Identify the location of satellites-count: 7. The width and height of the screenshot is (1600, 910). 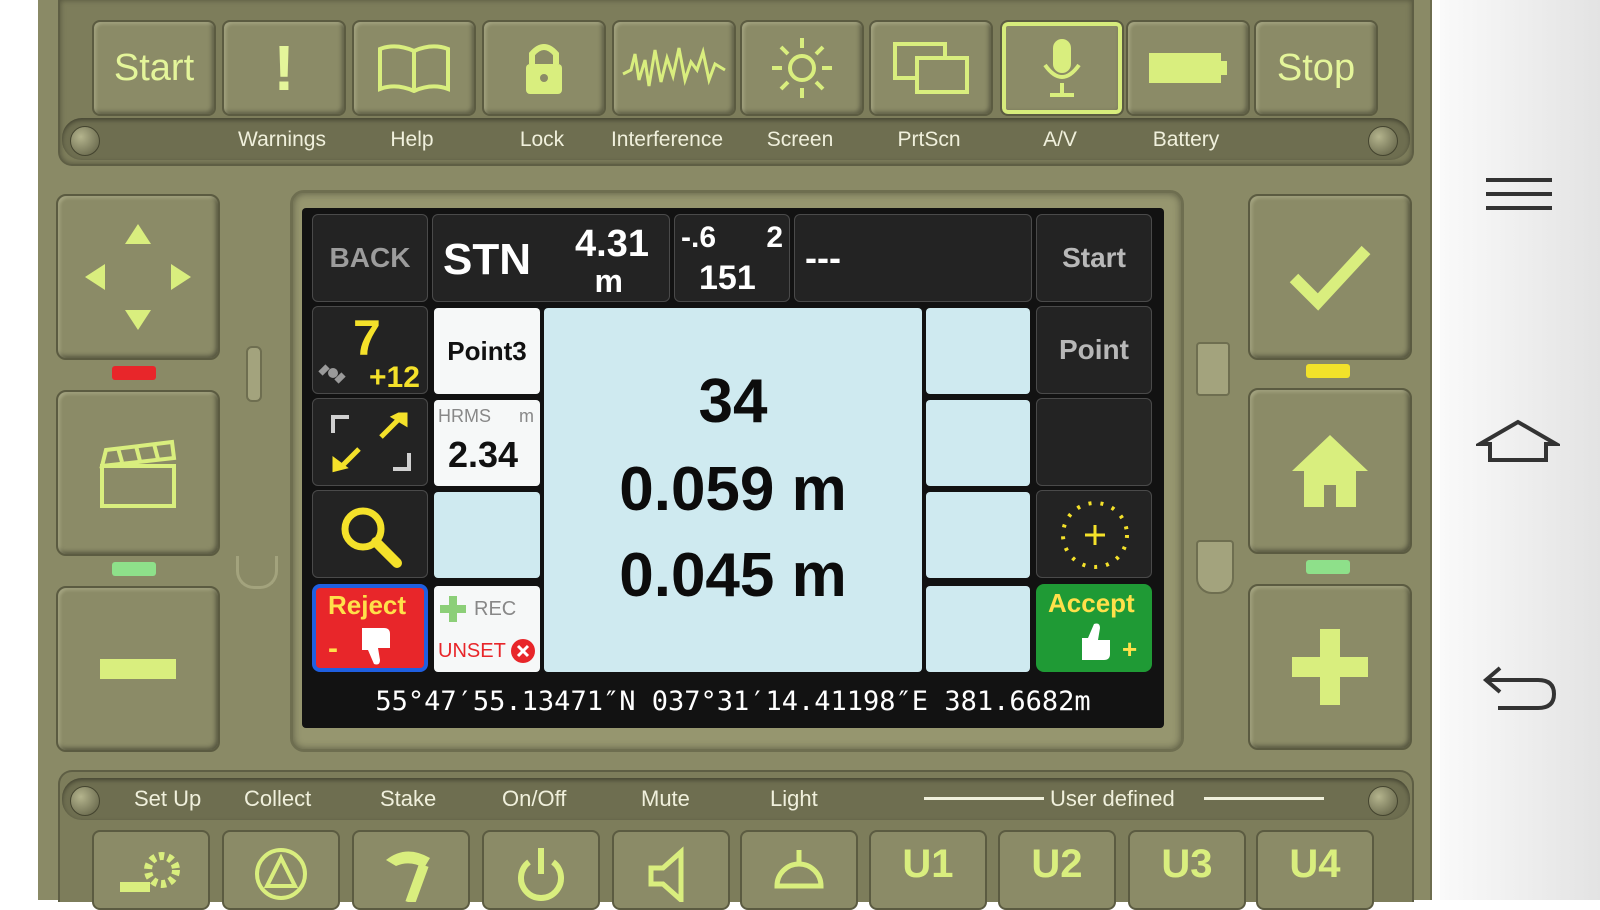
(367, 338).